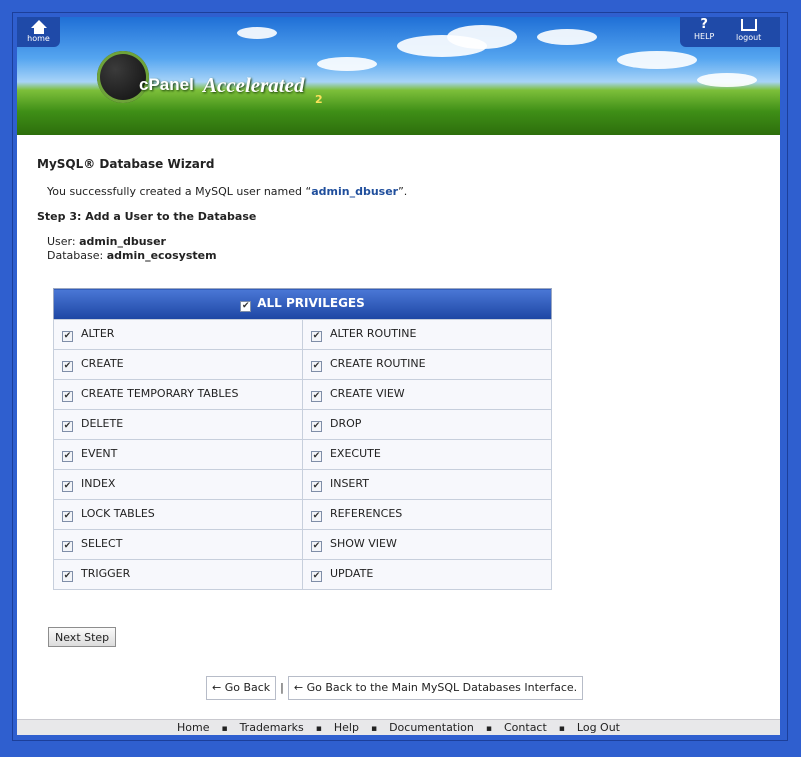 The image size is (801, 757). I want to click on privilege-cell: ✔ SELECT, so click(178, 544).